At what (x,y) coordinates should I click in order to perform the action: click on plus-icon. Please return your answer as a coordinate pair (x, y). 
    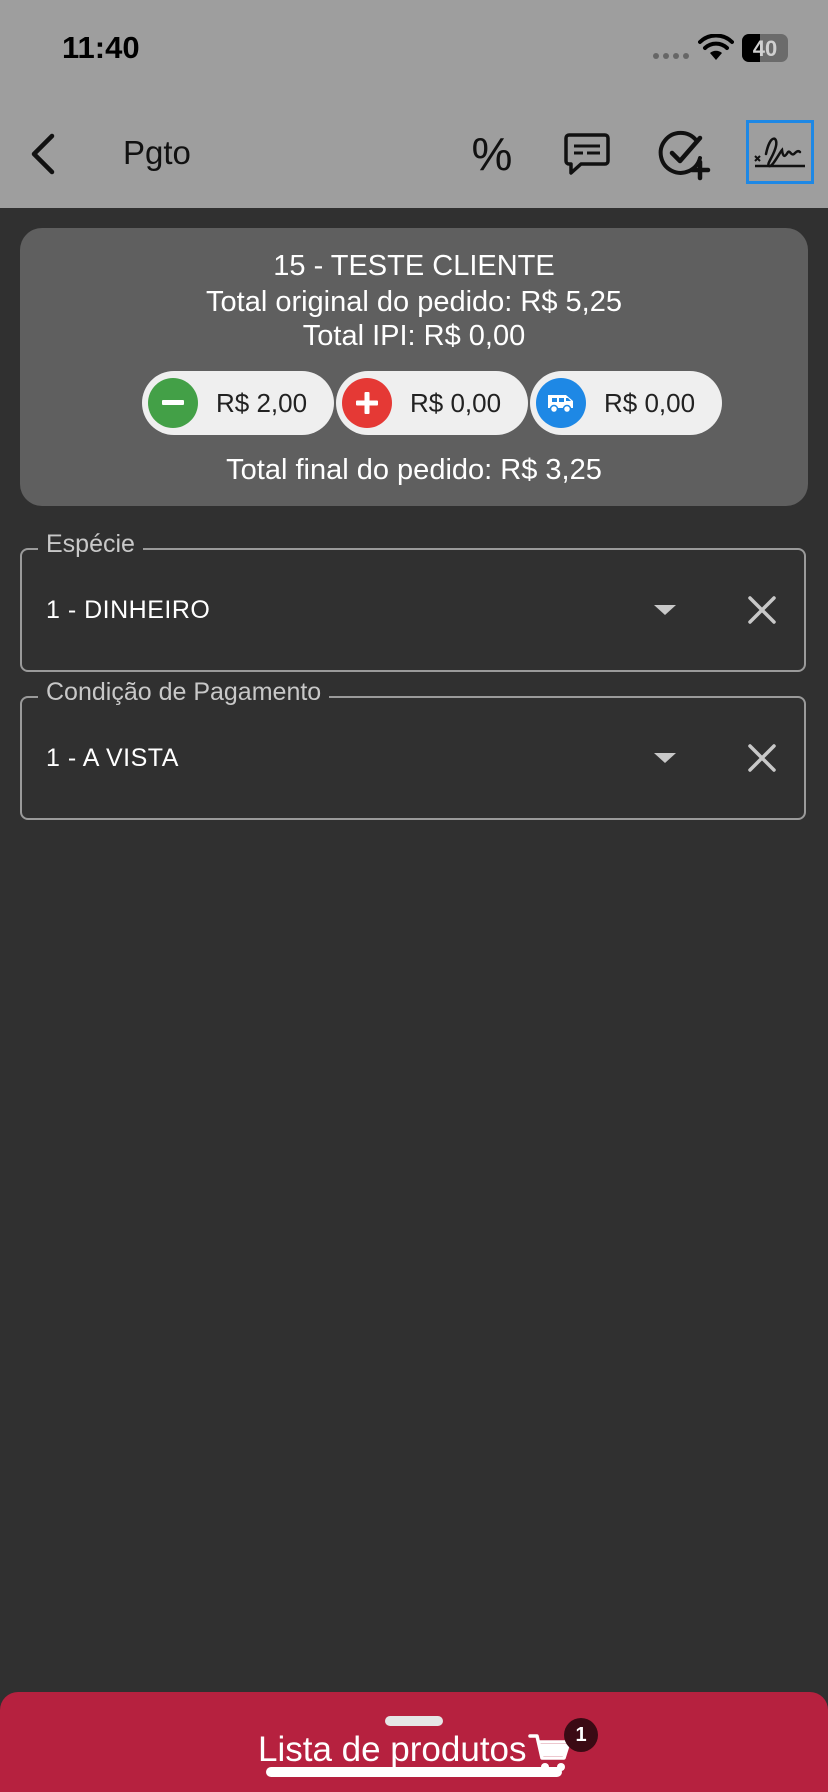
    Looking at the image, I should click on (367, 403).